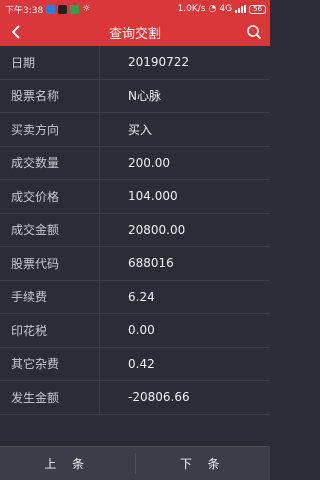 The height and width of the screenshot is (480, 320). I want to click on row-value: 20190722, so click(159, 62).